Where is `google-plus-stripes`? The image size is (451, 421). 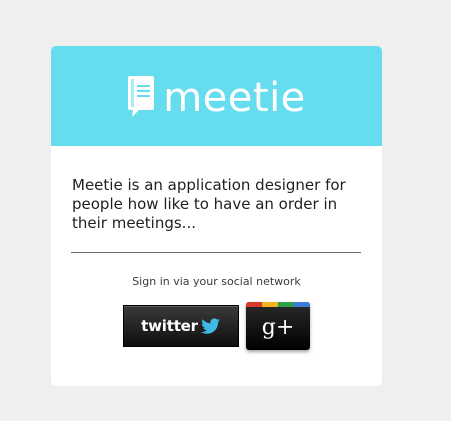
google-plus-stripes is located at coordinates (278, 304).